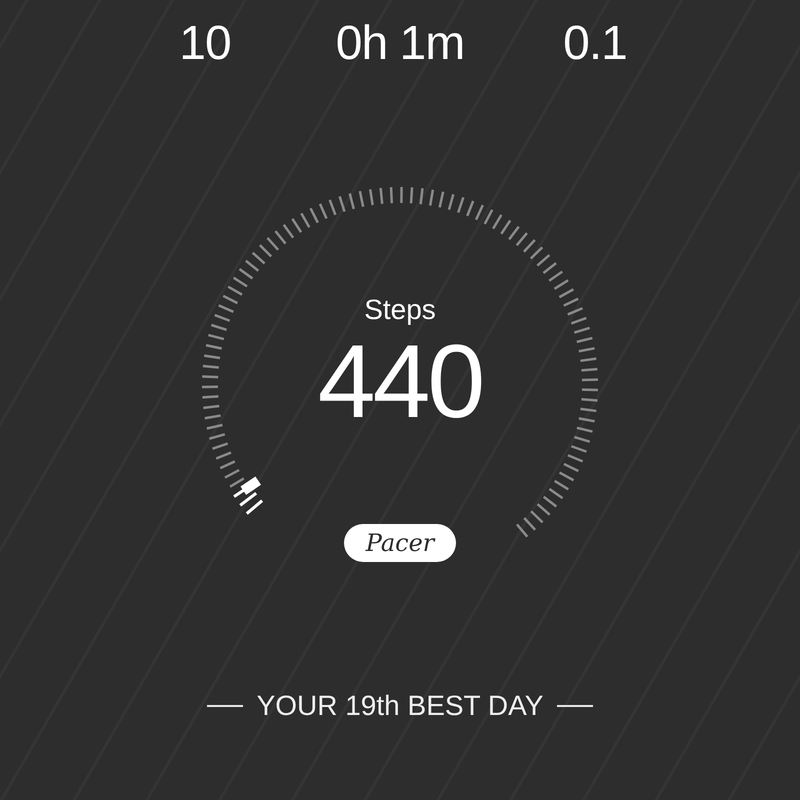 This screenshot has width=800, height=800. Describe the element at coordinates (400, 44) in the screenshot. I see `stat-value: 0h 1m` at that location.